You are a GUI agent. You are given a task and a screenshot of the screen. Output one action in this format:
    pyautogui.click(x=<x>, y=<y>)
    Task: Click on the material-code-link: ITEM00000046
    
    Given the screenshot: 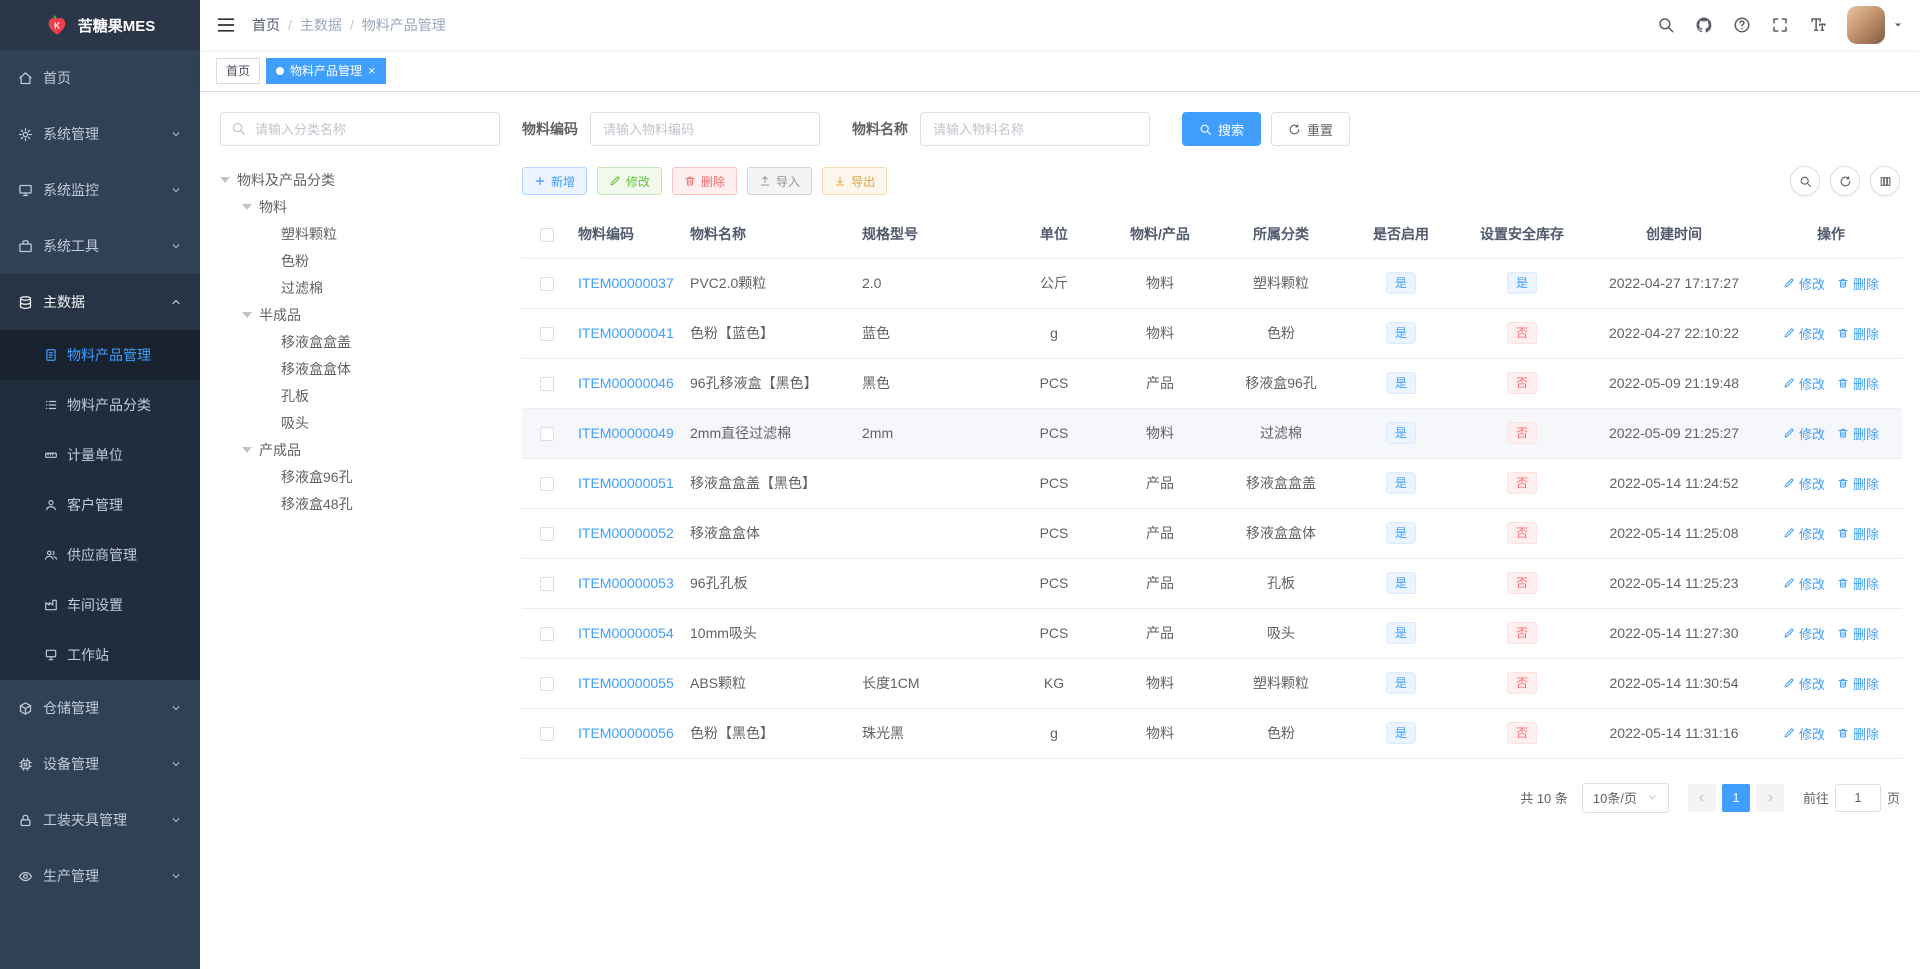 What is the action you would take?
    pyautogui.click(x=626, y=383)
    